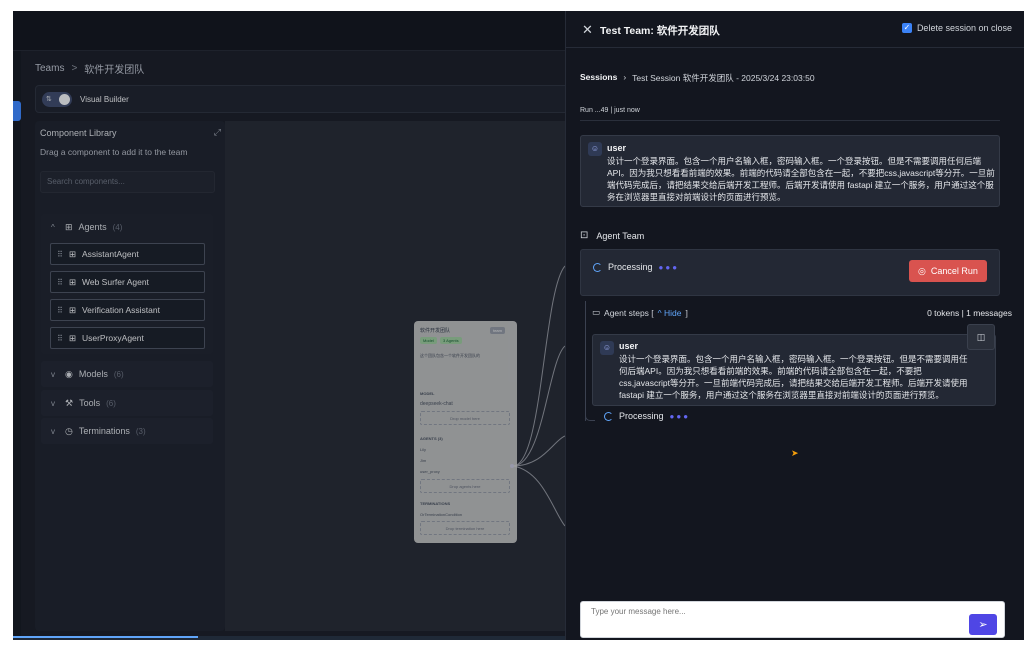 The width and height of the screenshot is (1024, 645). What do you see at coordinates (792, 619) in the screenshot?
I see `message-composer: ➢` at bounding box center [792, 619].